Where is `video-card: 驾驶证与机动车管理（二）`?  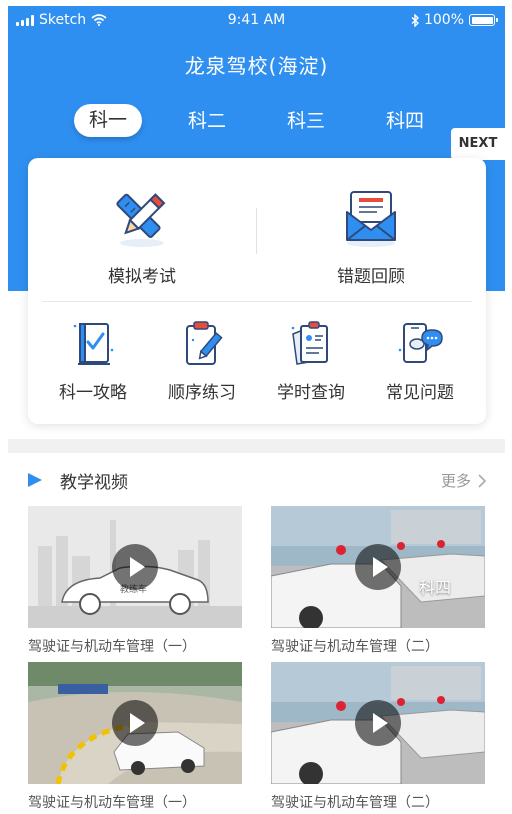 video-card: 驾驶证与机动车管理（二） is located at coordinates (378, 737).